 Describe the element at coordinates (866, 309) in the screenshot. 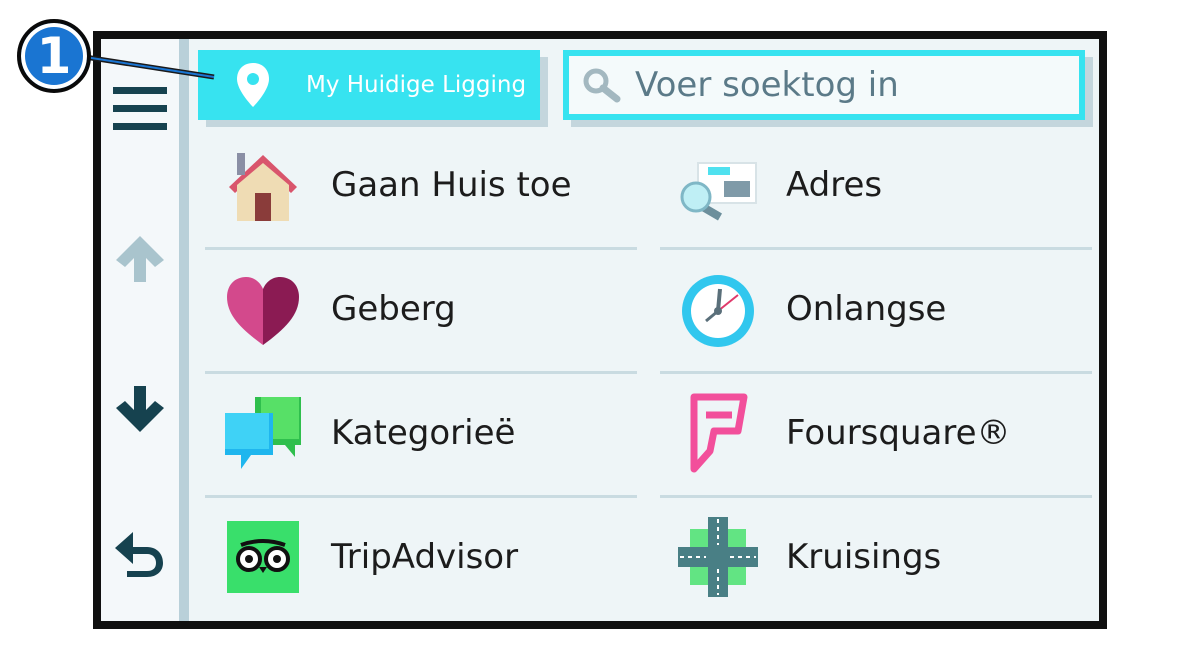

I see `category-label: Onlangse` at that location.